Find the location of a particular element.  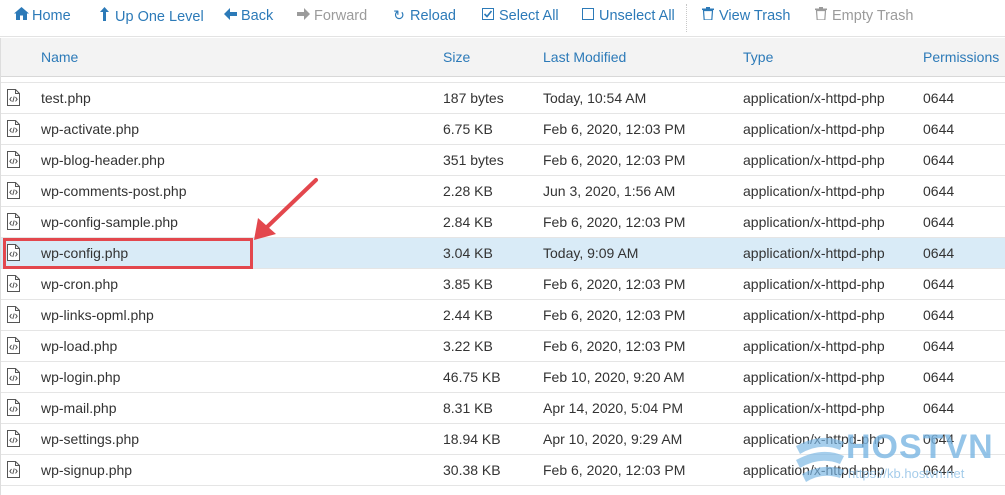

file-name: wp-comments-post.php is located at coordinates (114, 191).